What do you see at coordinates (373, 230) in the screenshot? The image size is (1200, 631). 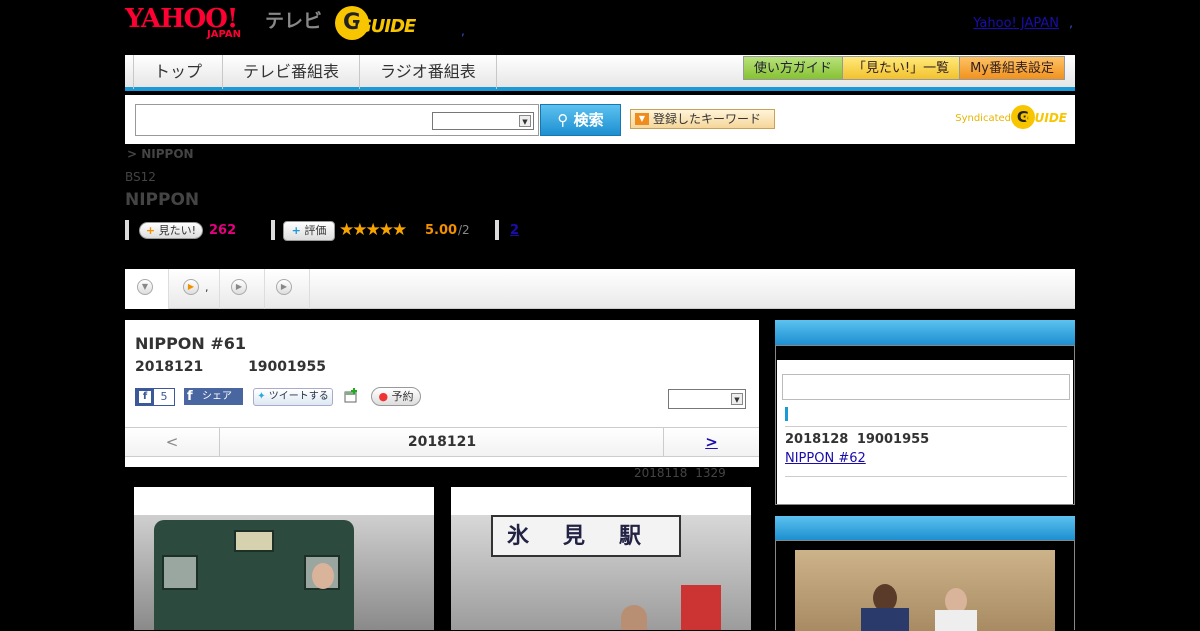 I see `rating-stars: ★★★★★` at bounding box center [373, 230].